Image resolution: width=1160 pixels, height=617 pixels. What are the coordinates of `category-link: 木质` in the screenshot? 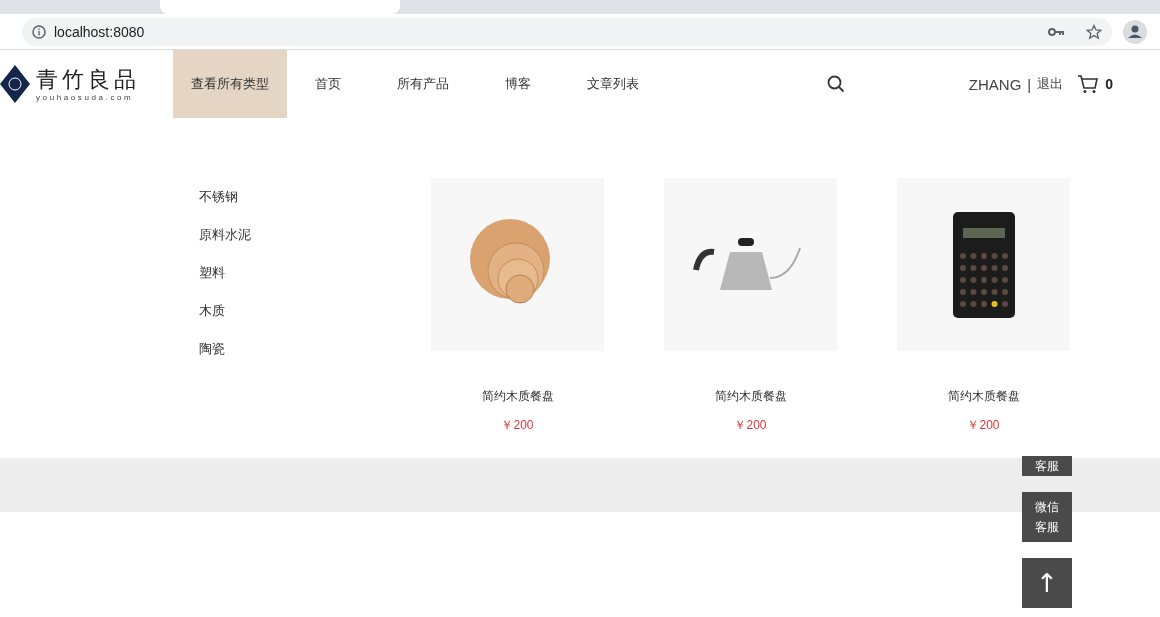 It's located at (315, 311).